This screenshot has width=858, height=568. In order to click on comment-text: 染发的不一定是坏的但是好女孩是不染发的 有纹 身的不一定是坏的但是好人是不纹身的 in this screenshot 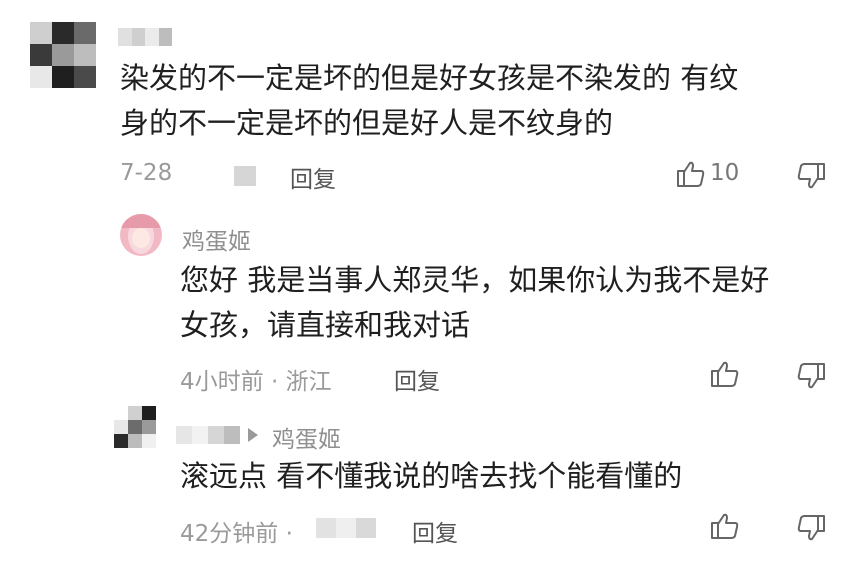, I will do `click(480, 101)`.